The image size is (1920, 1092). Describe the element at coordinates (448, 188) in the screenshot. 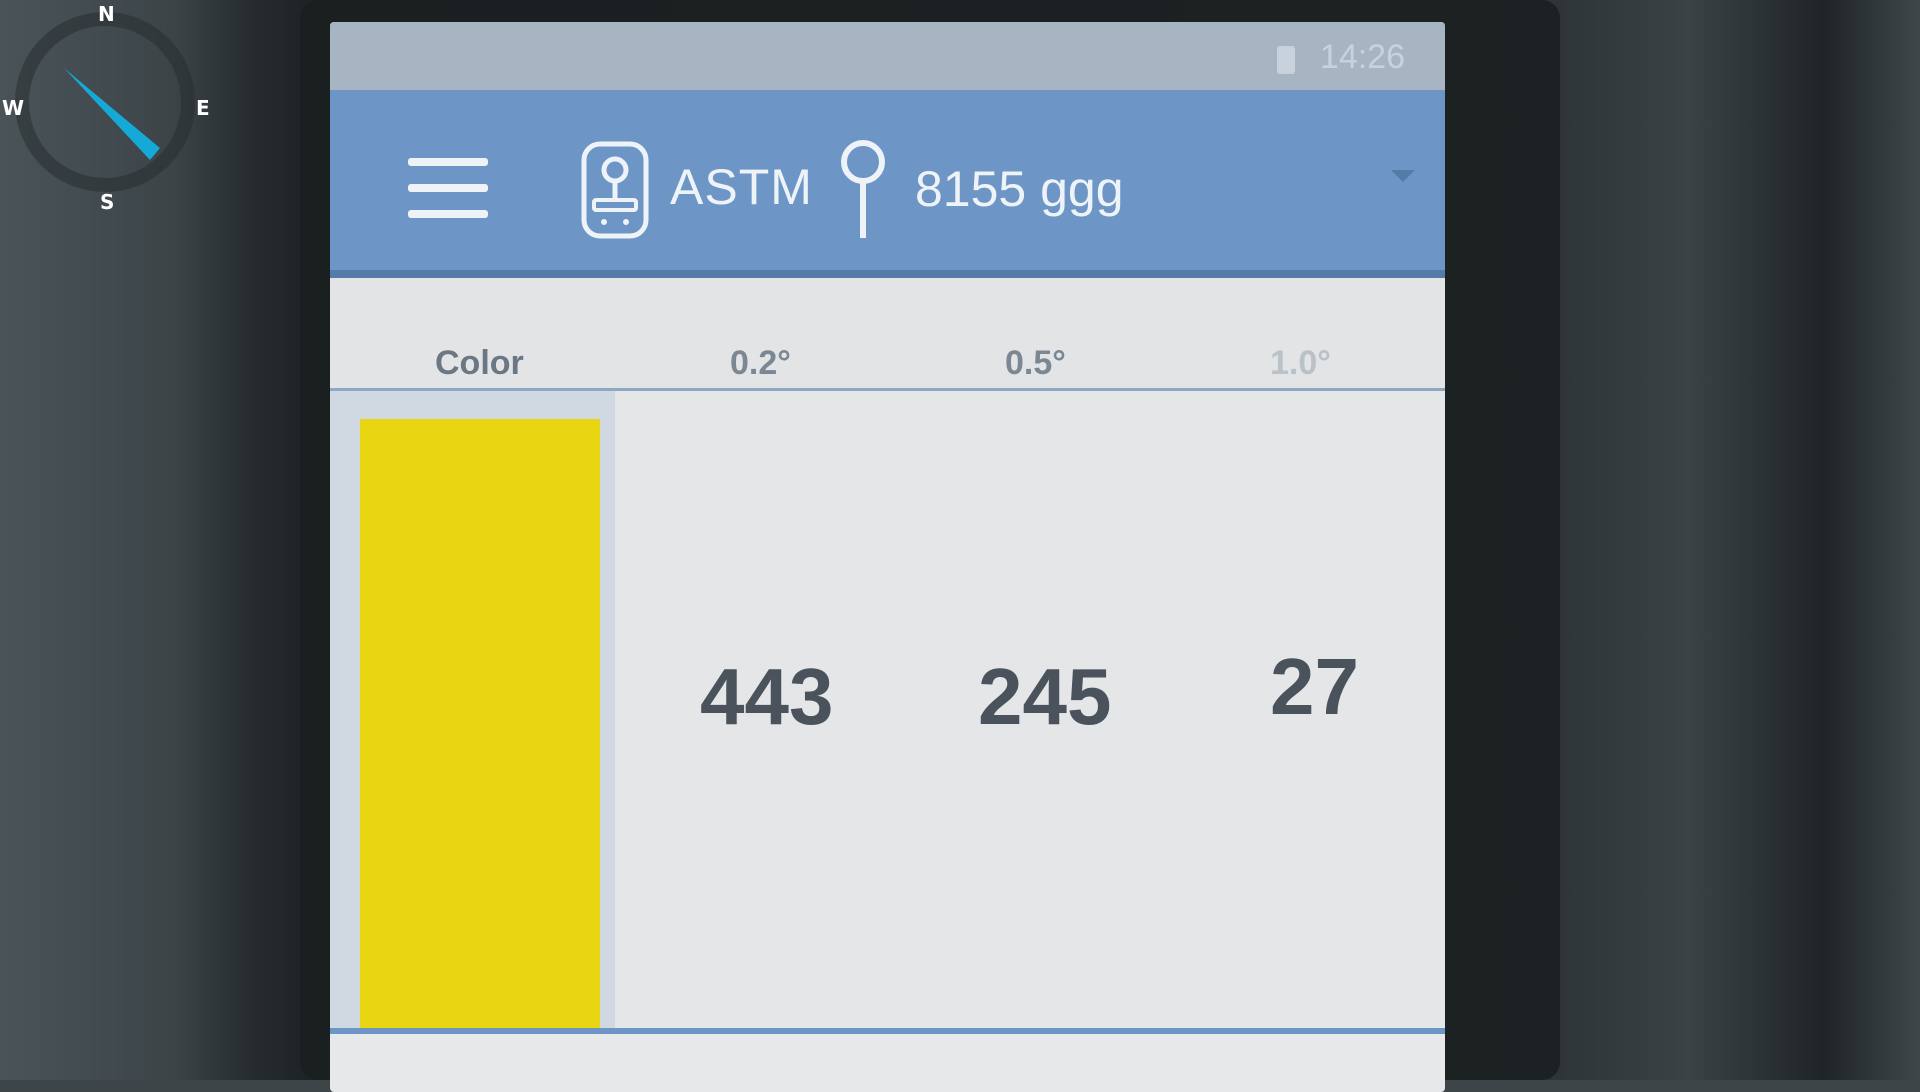

I see `hamburger-menu-icon` at that location.